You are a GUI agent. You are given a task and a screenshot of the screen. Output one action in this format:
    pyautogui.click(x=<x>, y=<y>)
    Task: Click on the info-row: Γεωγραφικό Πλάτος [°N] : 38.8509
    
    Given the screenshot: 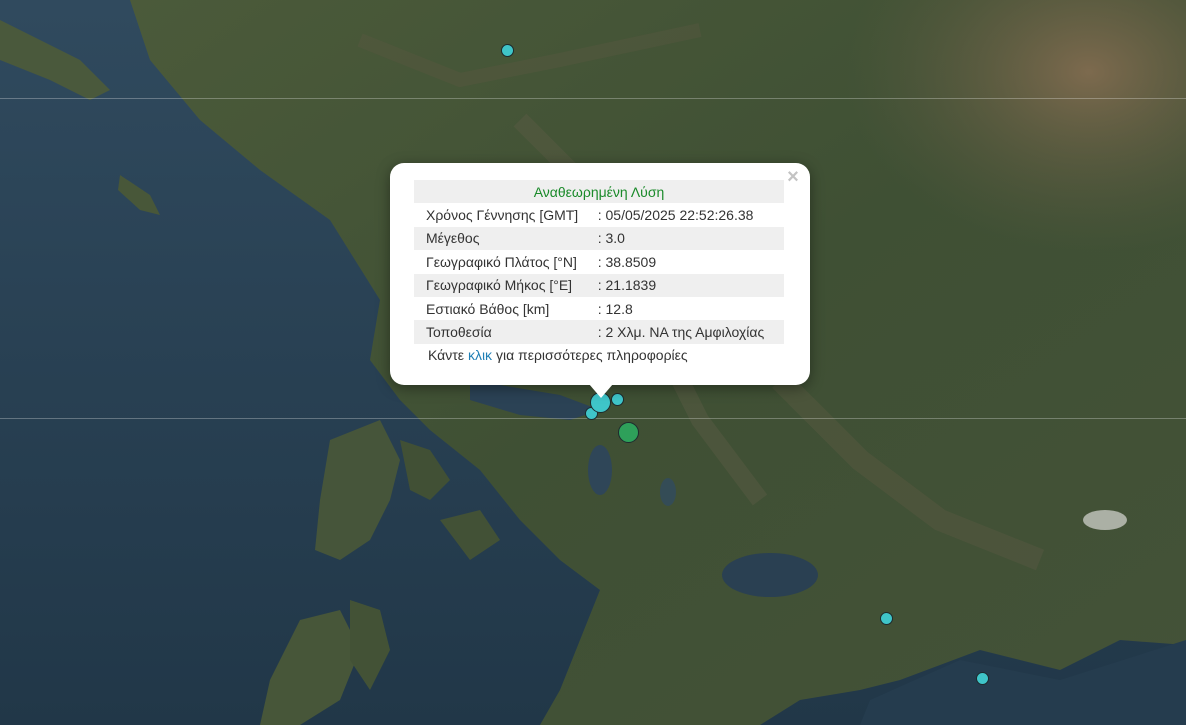 What is the action you would take?
    pyautogui.click(x=599, y=261)
    